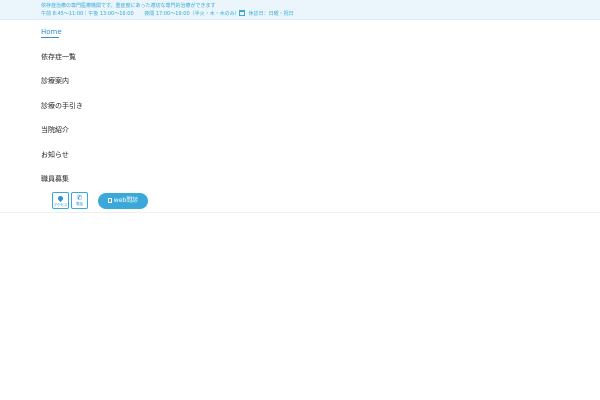 This screenshot has width=600, height=400. I want to click on web-consultation-label: web問診, so click(126, 200).